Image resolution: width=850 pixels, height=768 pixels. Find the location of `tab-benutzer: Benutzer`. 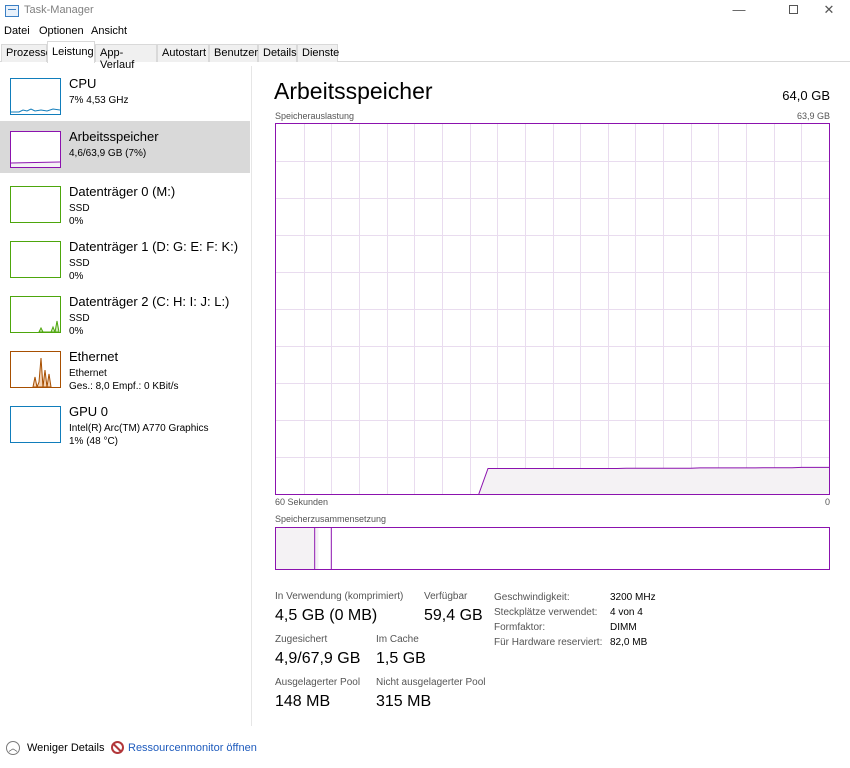

tab-benutzer: Benutzer is located at coordinates (233, 53).